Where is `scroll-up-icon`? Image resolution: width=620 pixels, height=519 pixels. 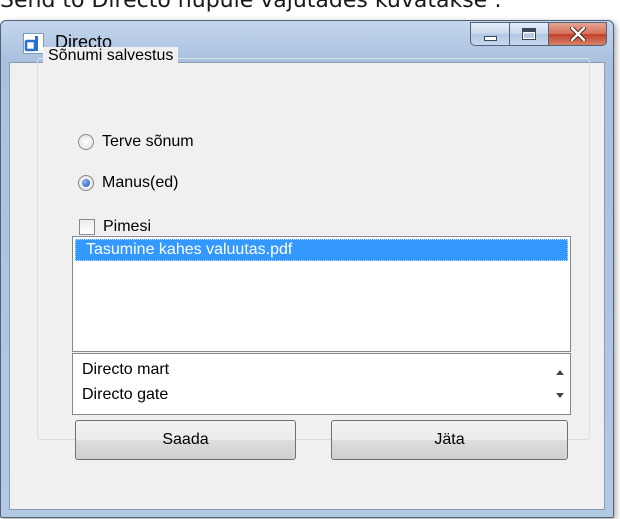
scroll-up-icon is located at coordinates (560, 372).